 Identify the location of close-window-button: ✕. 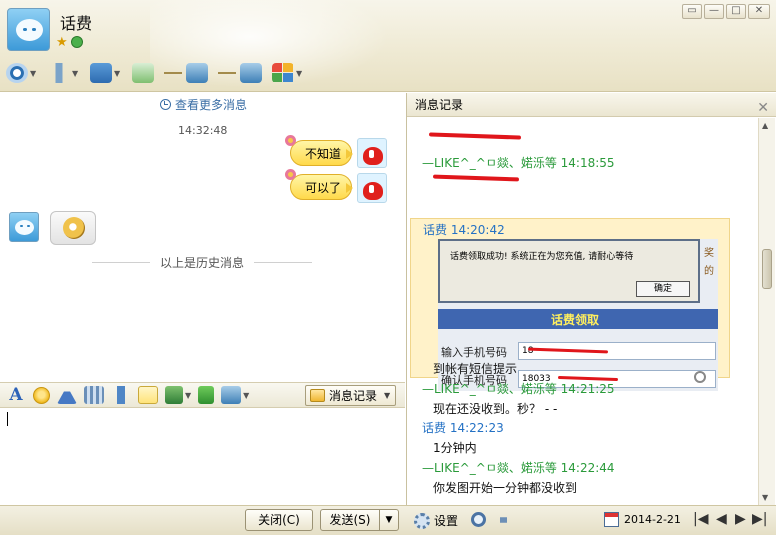
(759, 11).